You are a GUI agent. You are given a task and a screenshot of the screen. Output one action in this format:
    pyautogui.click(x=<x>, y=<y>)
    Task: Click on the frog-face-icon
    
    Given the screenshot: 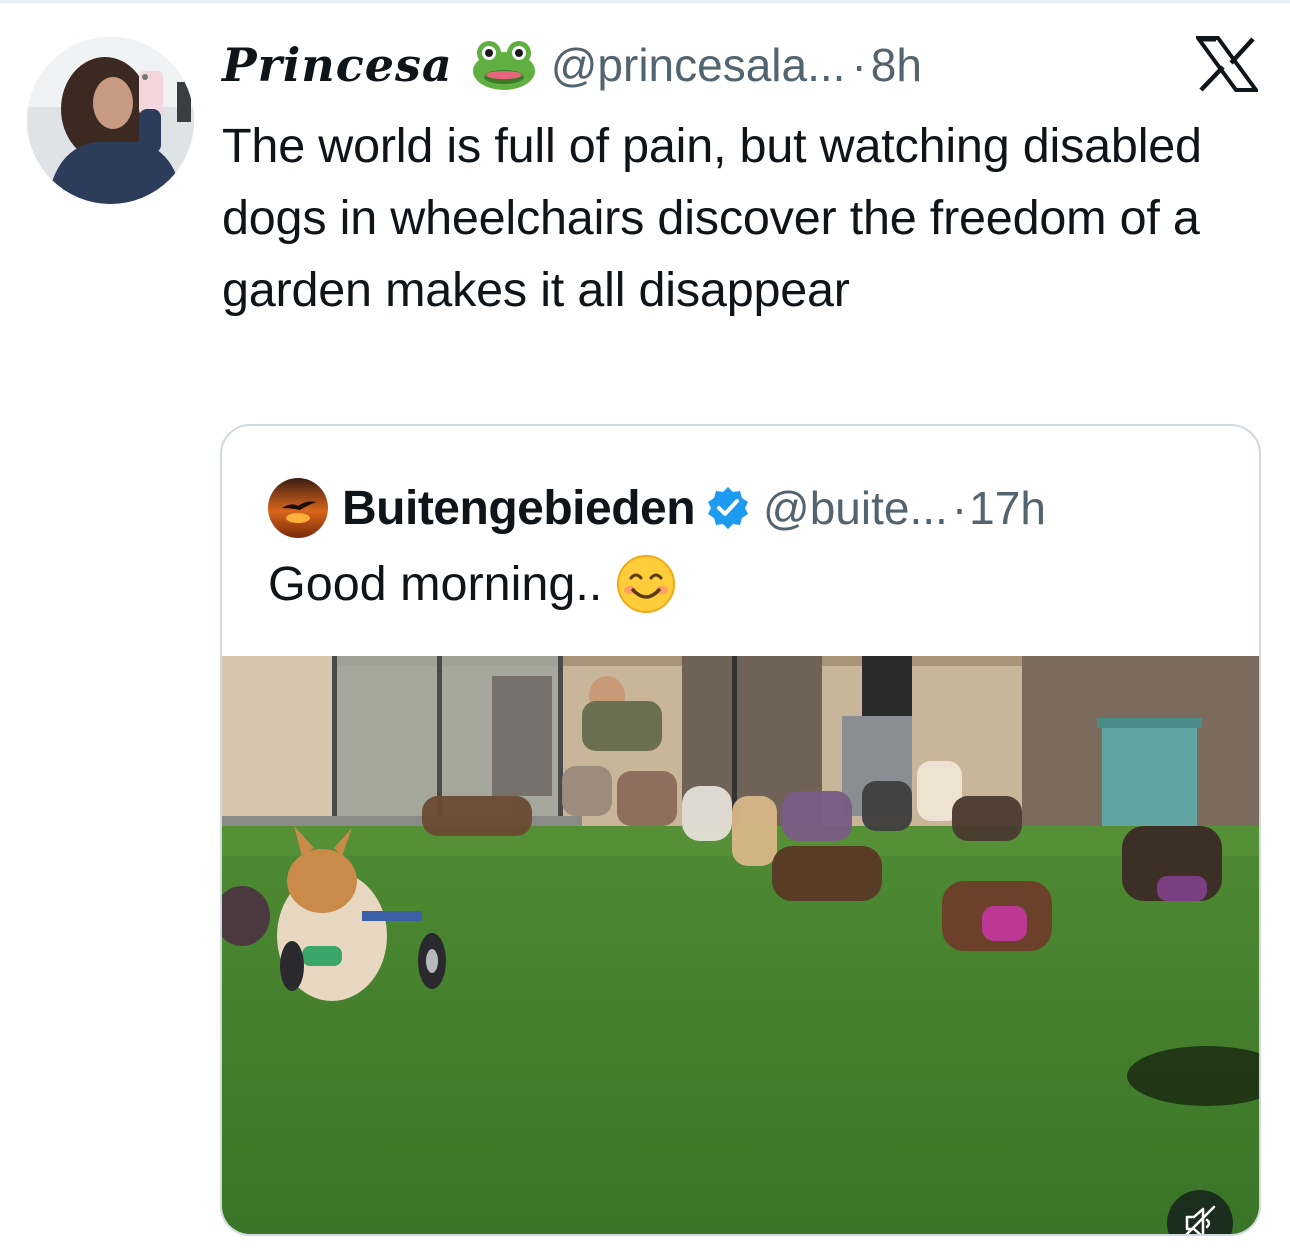 What is the action you would take?
    pyautogui.click(x=504, y=65)
    